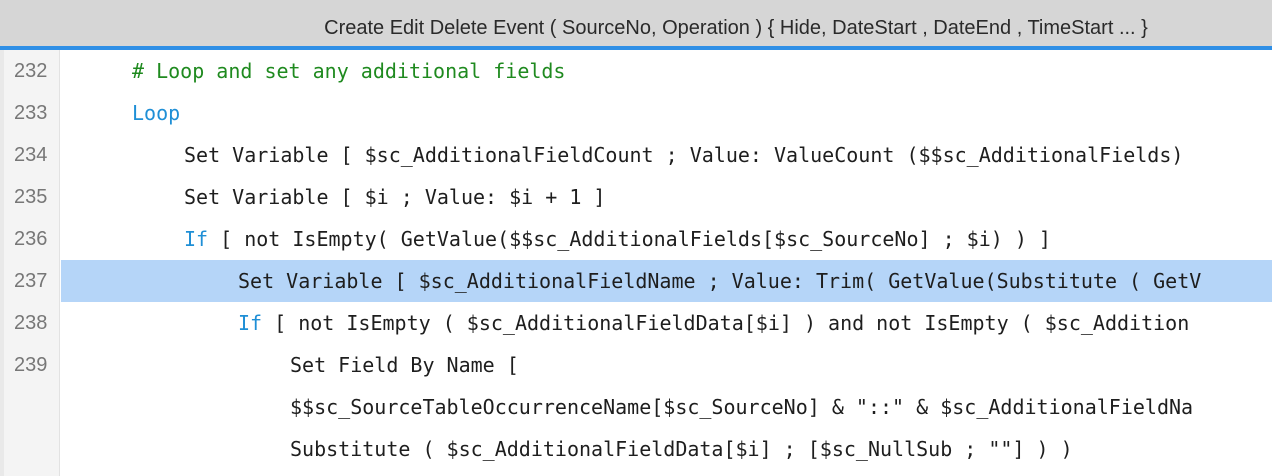 Image resolution: width=1272 pixels, height=476 pixels. What do you see at coordinates (31, 323) in the screenshot?
I see `line-number: 238` at bounding box center [31, 323].